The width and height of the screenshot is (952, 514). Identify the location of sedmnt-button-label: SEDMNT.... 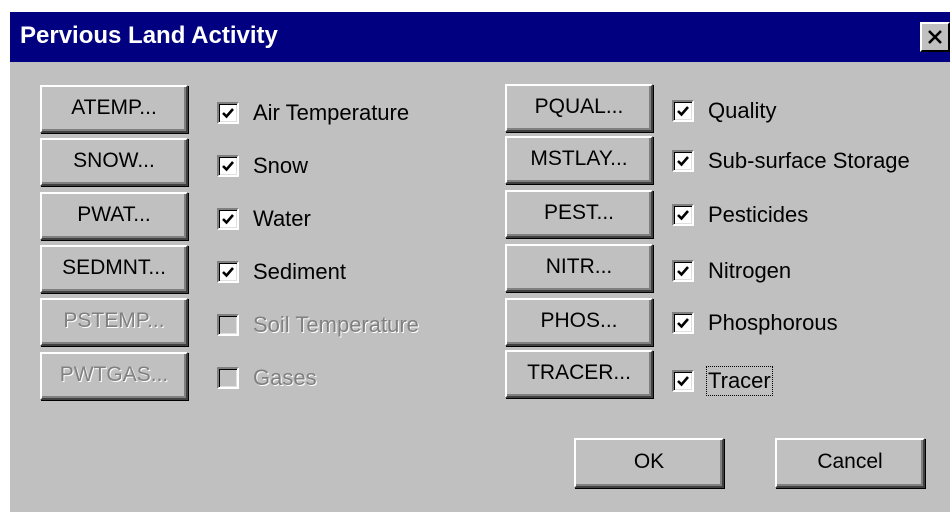
(114, 267).